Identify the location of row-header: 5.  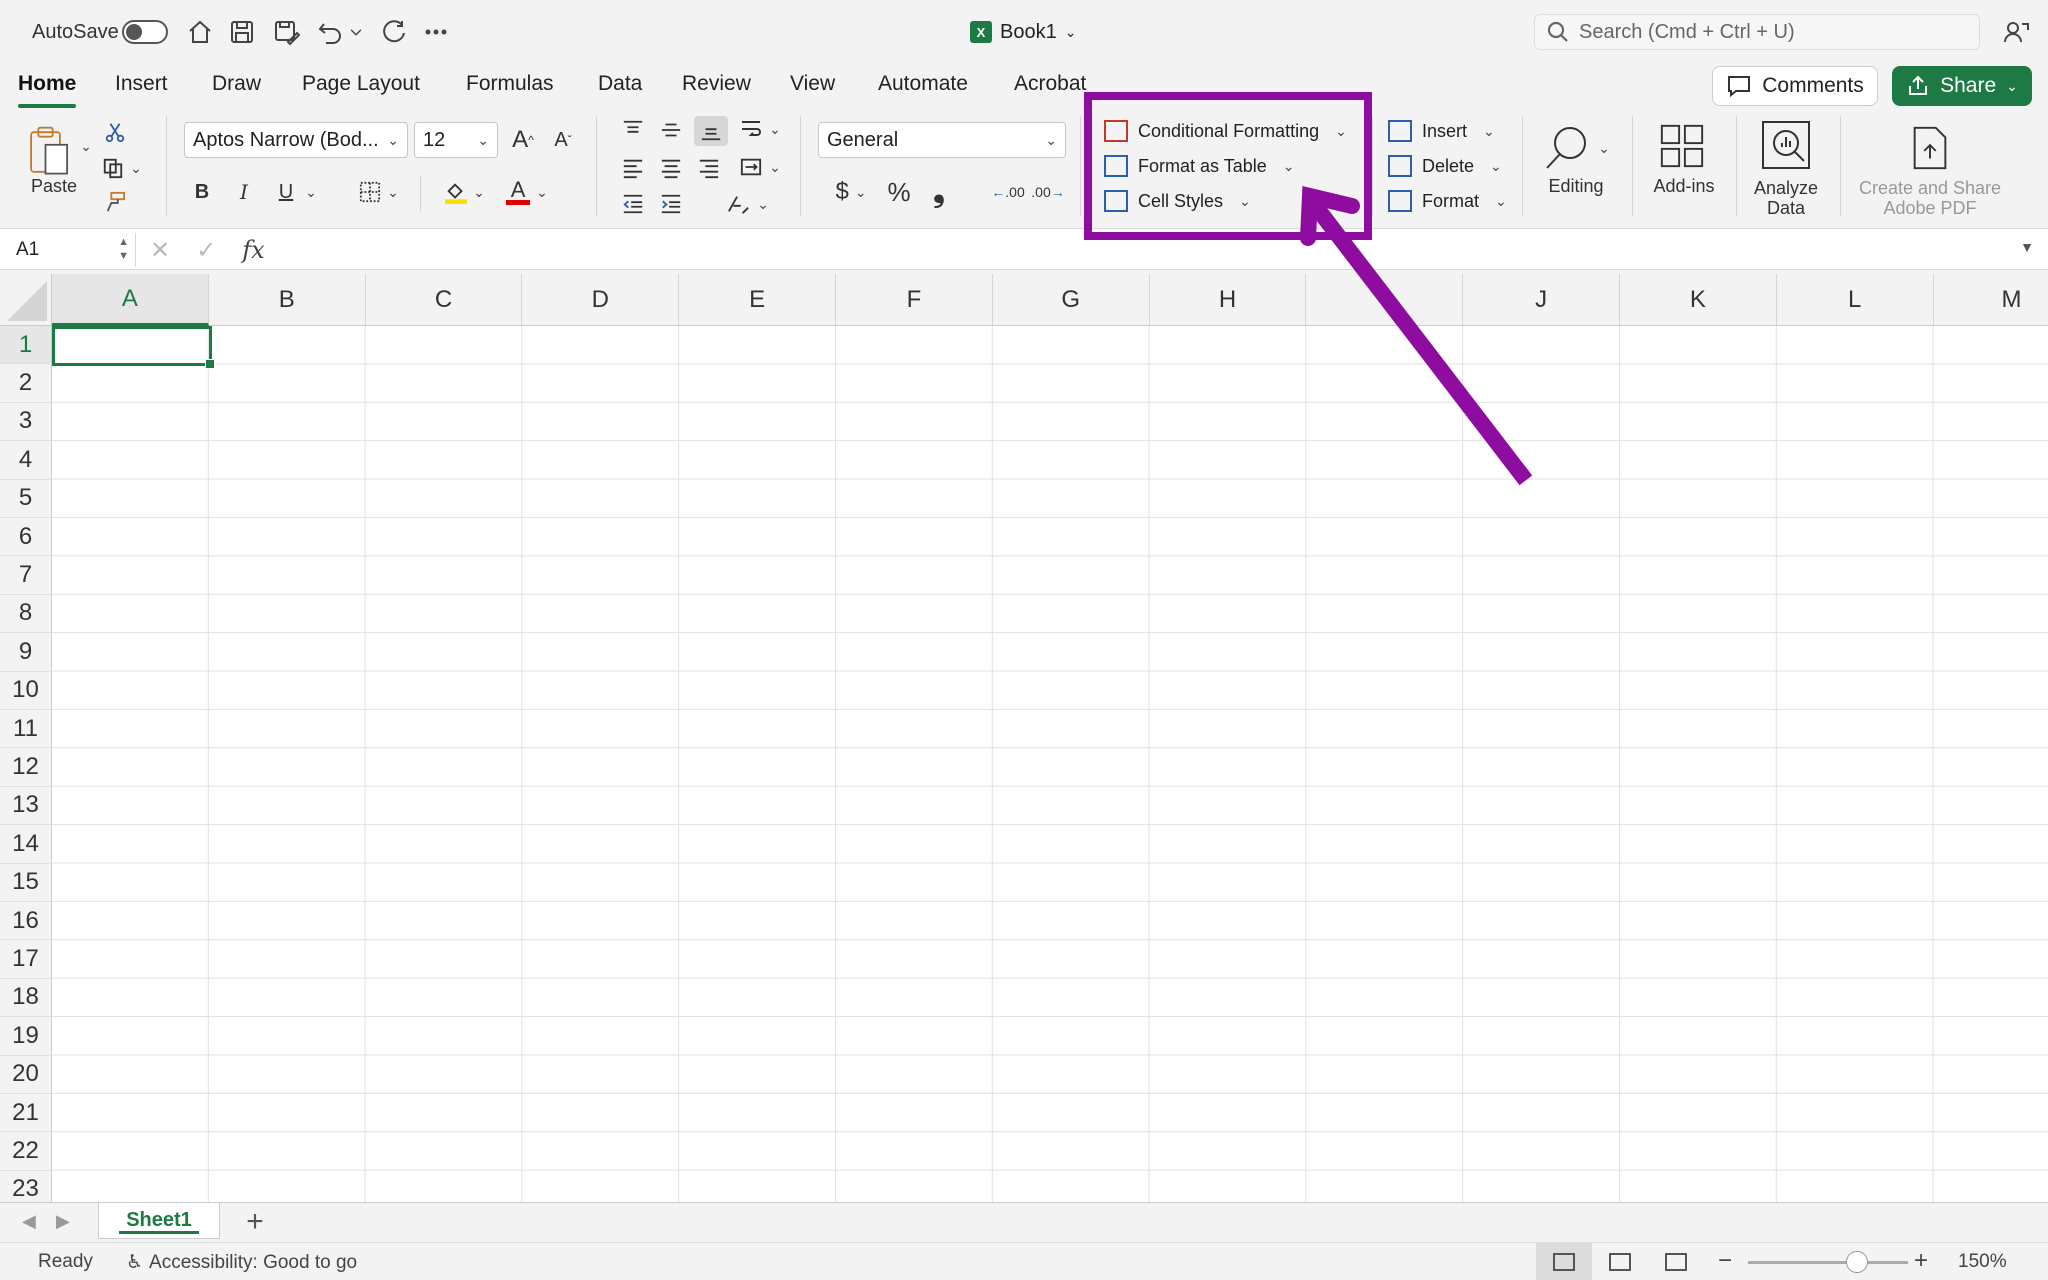
(26, 498).